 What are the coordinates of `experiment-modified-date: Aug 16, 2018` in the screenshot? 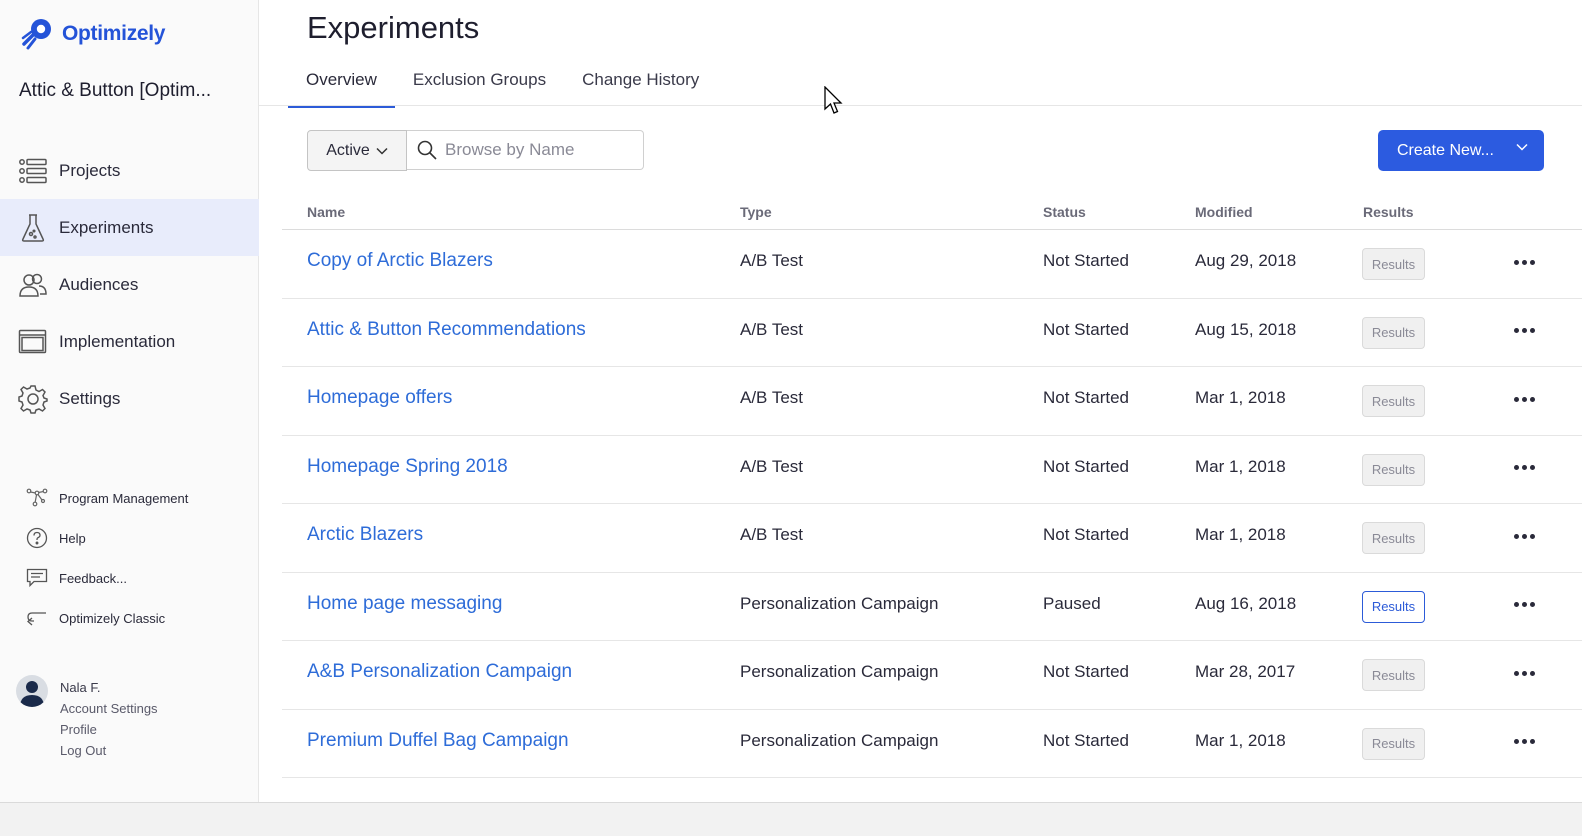 It's located at (1246, 603).